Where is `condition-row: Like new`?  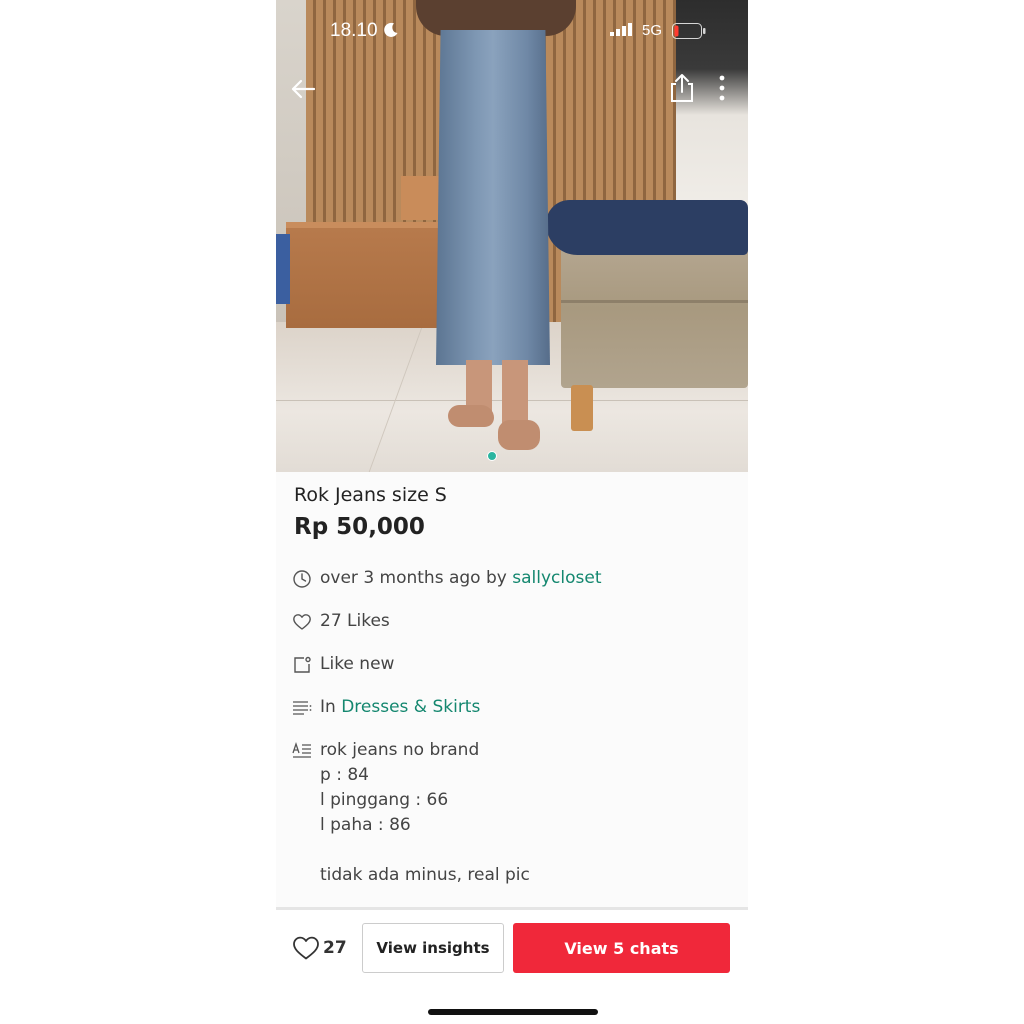
condition-row: Like new is located at coordinates (343, 665).